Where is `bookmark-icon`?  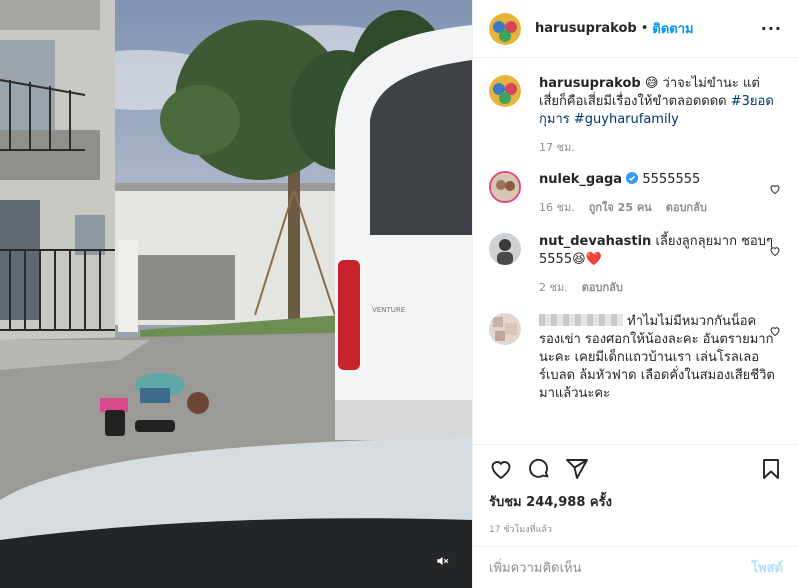 bookmark-icon is located at coordinates (771, 471).